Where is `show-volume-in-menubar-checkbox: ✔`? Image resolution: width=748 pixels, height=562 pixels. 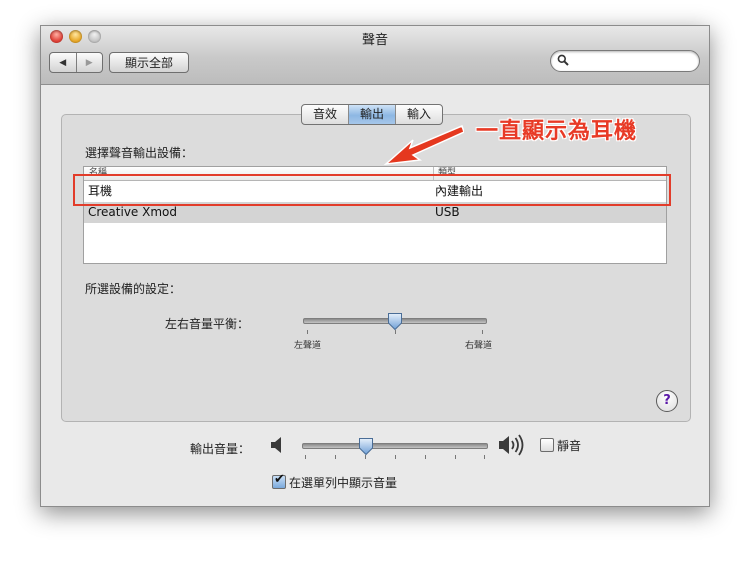
show-volume-in-menubar-checkbox: ✔ is located at coordinates (279, 480).